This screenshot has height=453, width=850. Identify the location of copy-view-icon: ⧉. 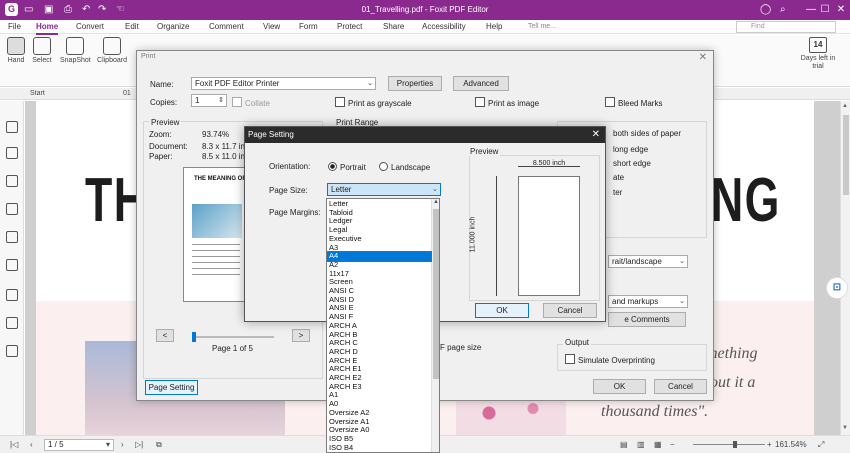
(159, 444).